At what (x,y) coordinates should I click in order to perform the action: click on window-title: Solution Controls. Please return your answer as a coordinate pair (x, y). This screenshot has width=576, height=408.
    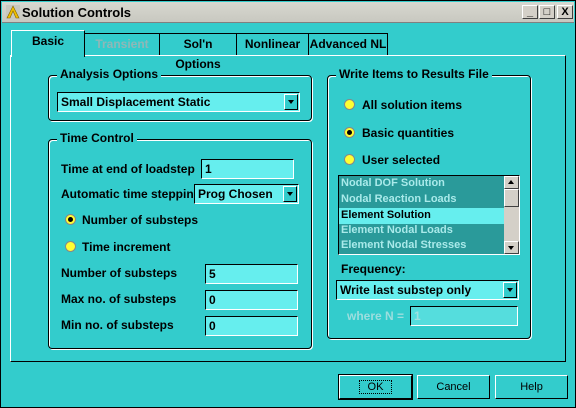
    Looking at the image, I should click on (77, 12).